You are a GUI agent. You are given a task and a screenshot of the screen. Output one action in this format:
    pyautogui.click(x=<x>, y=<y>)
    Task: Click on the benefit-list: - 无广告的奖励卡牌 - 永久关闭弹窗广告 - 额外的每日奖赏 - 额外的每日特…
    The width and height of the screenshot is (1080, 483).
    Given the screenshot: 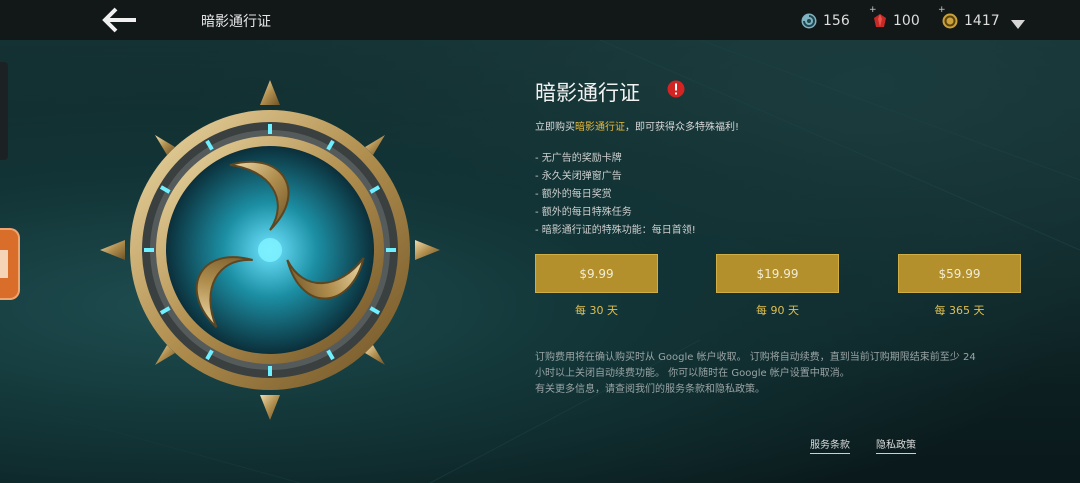 What is the action you would take?
    pyautogui.click(x=615, y=198)
    